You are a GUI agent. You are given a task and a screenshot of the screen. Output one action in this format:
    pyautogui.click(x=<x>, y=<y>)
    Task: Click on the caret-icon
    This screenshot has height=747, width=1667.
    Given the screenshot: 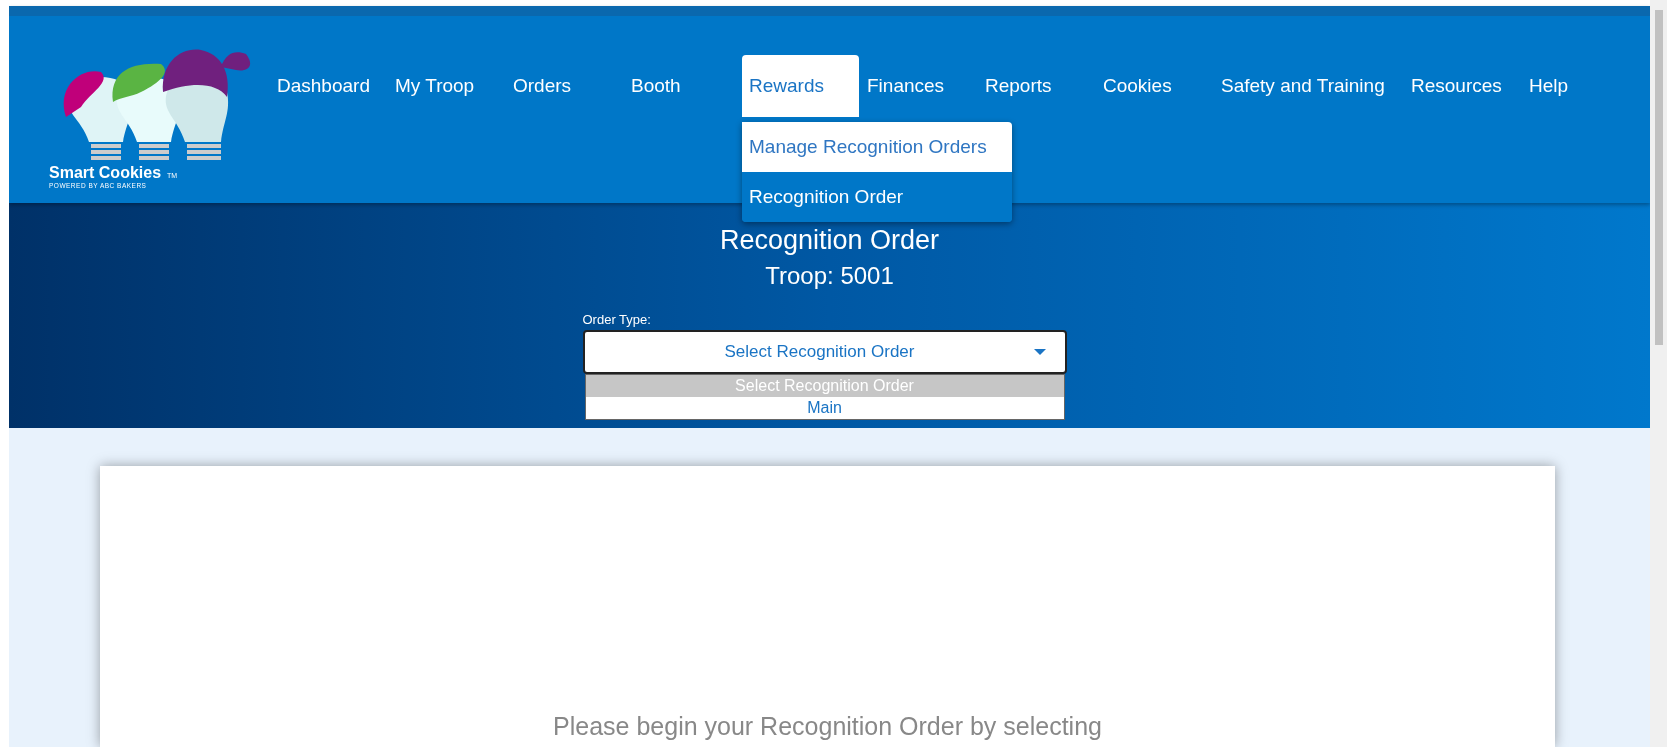 What is the action you would take?
    pyautogui.click(x=1039, y=352)
    